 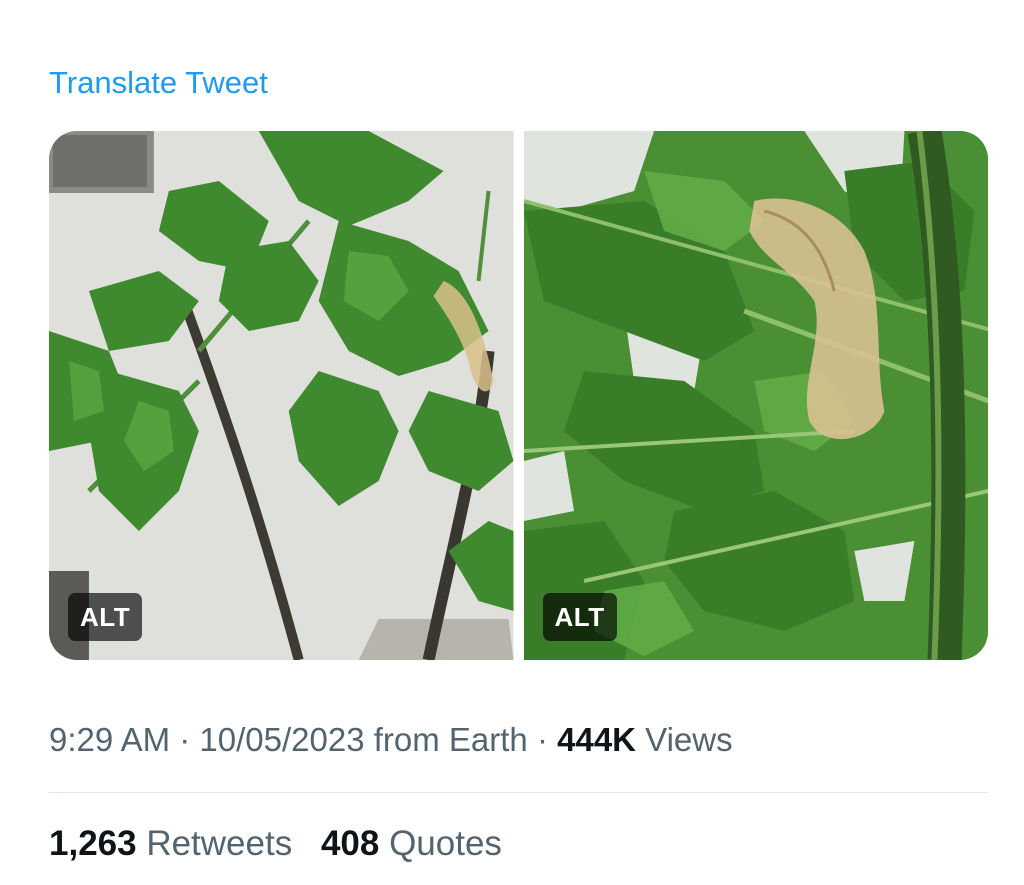 I want to click on quotes-count: 408, so click(x=350, y=843).